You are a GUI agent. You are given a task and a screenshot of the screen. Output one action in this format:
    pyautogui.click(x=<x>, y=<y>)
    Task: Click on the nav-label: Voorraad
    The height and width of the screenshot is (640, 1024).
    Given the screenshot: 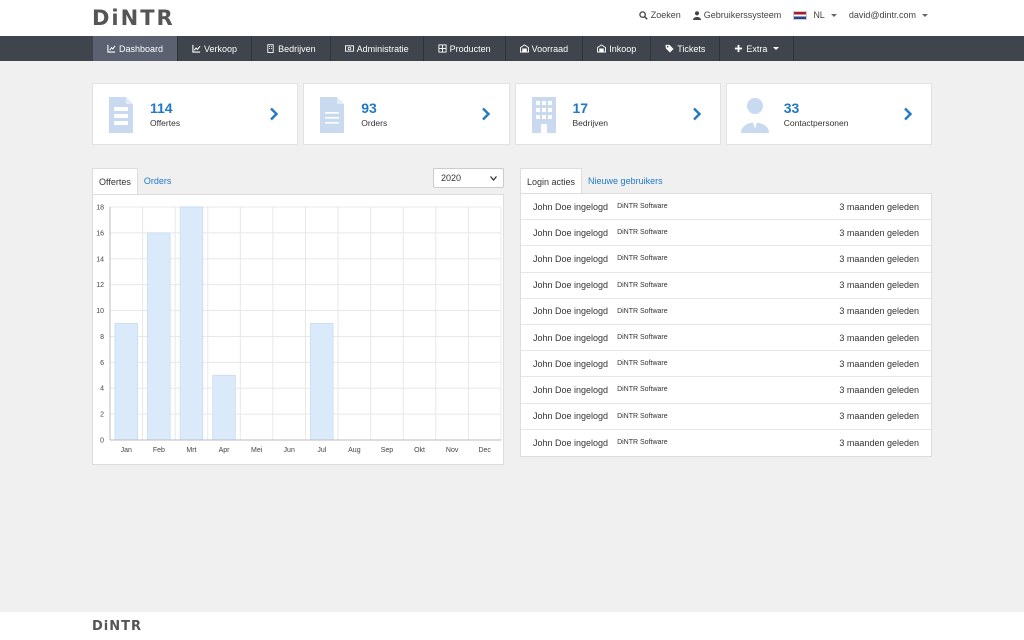 What is the action you would take?
    pyautogui.click(x=550, y=48)
    